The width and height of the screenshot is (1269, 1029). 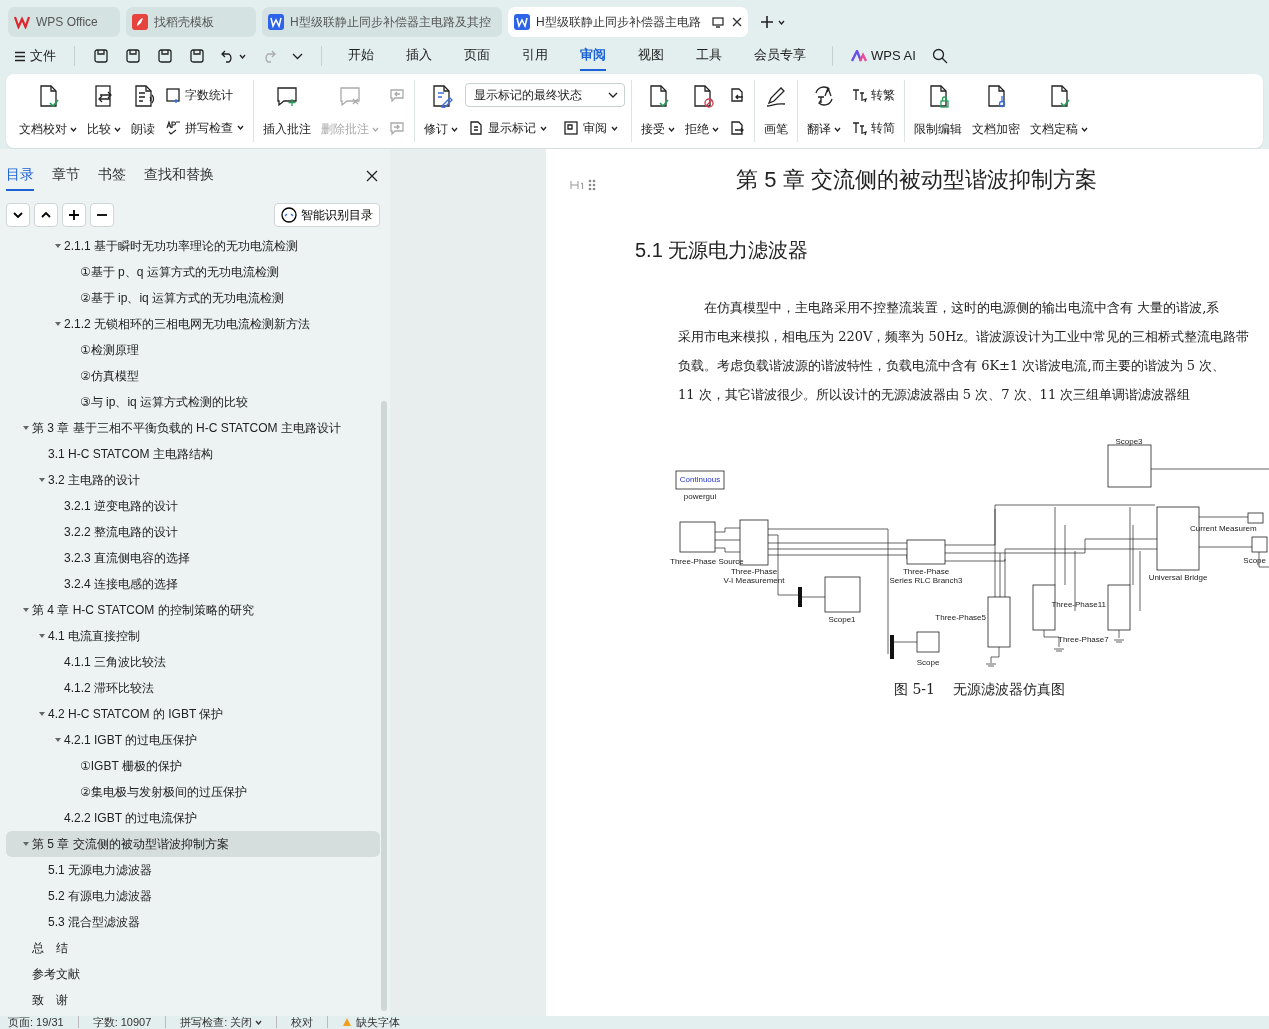 What do you see at coordinates (535, 56) in the screenshot?
I see `ribbon-tab: 引用` at bounding box center [535, 56].